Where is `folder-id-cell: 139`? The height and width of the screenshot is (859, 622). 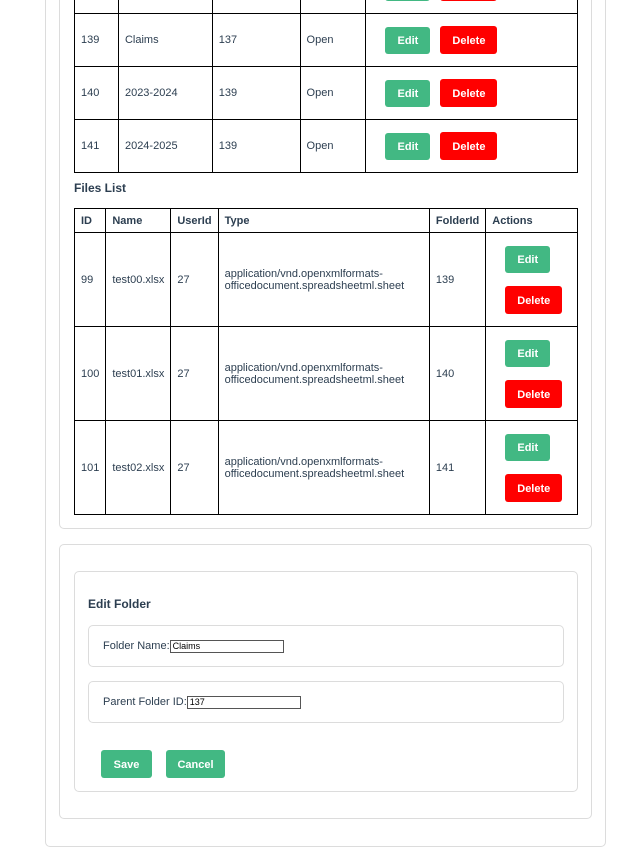
folder-id-cell: 139 is located at coordinates (96, 40).